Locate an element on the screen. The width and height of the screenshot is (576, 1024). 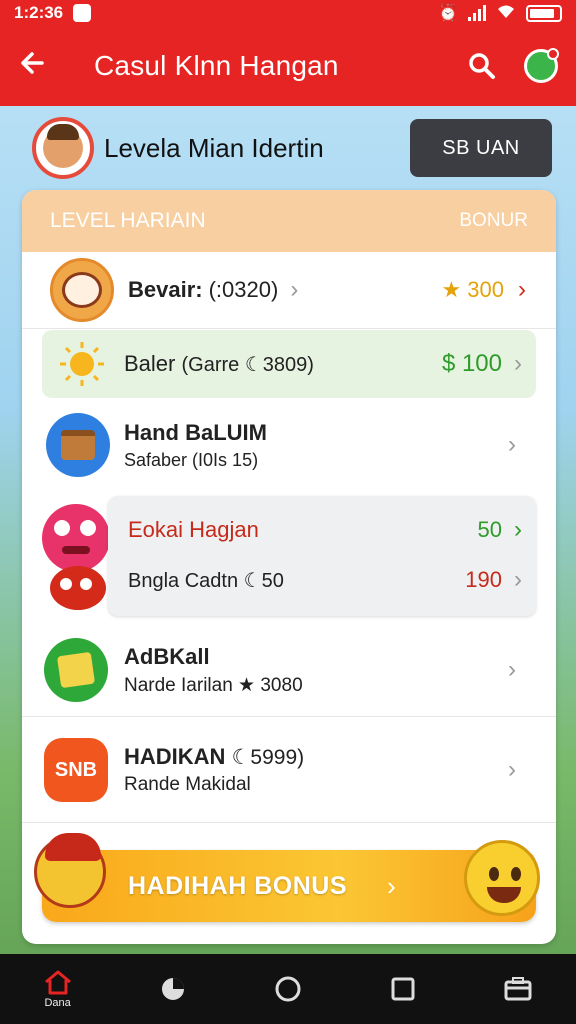
item-title: Bevair: is located at coordinates (165, 289).